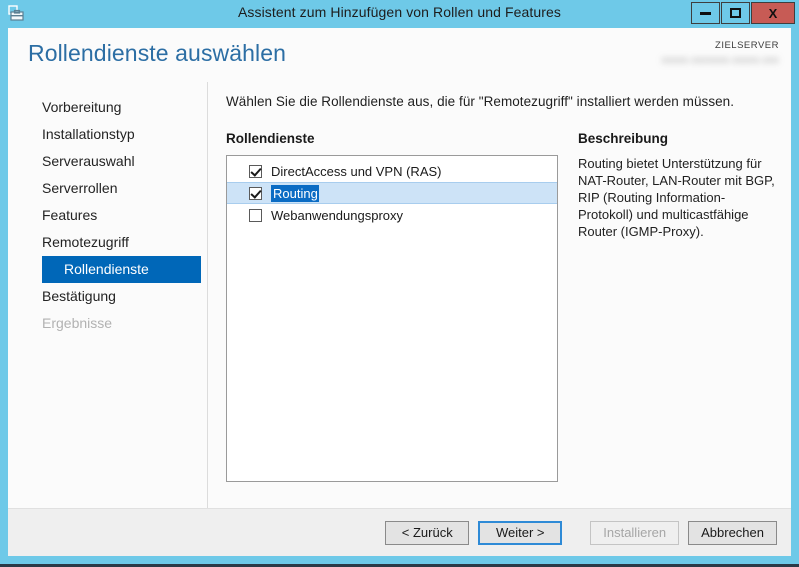 Image resolution: width=799 pixels, height=567 pixels. I want to click on server-wizard-icon, so click(17, 14).